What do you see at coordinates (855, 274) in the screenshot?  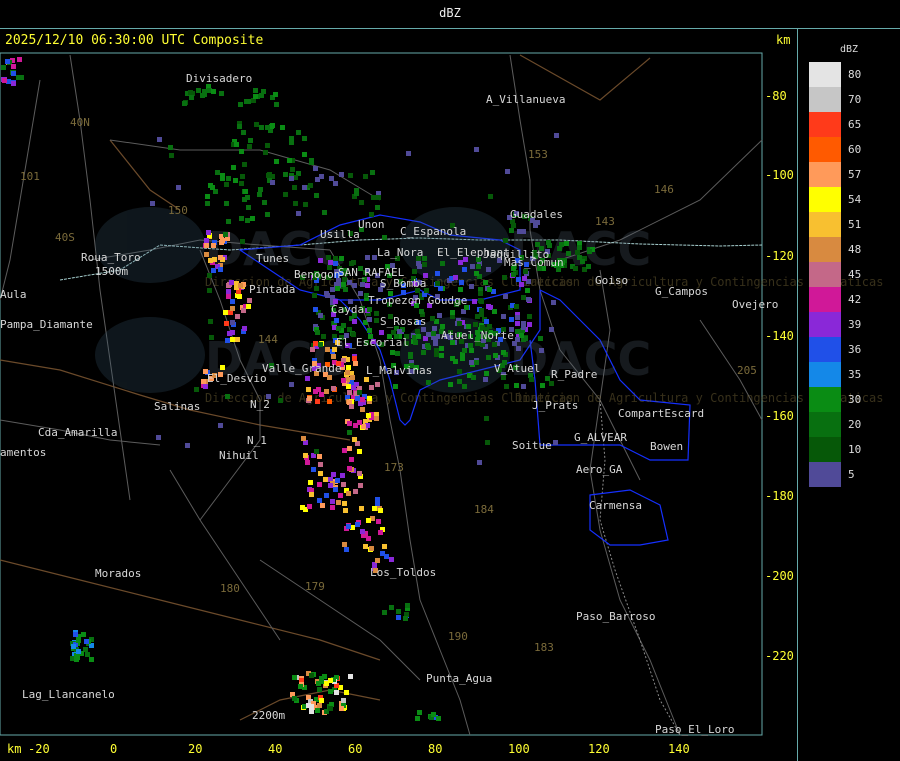 I see `legend-label: 45` at bounding box center [855, 274].